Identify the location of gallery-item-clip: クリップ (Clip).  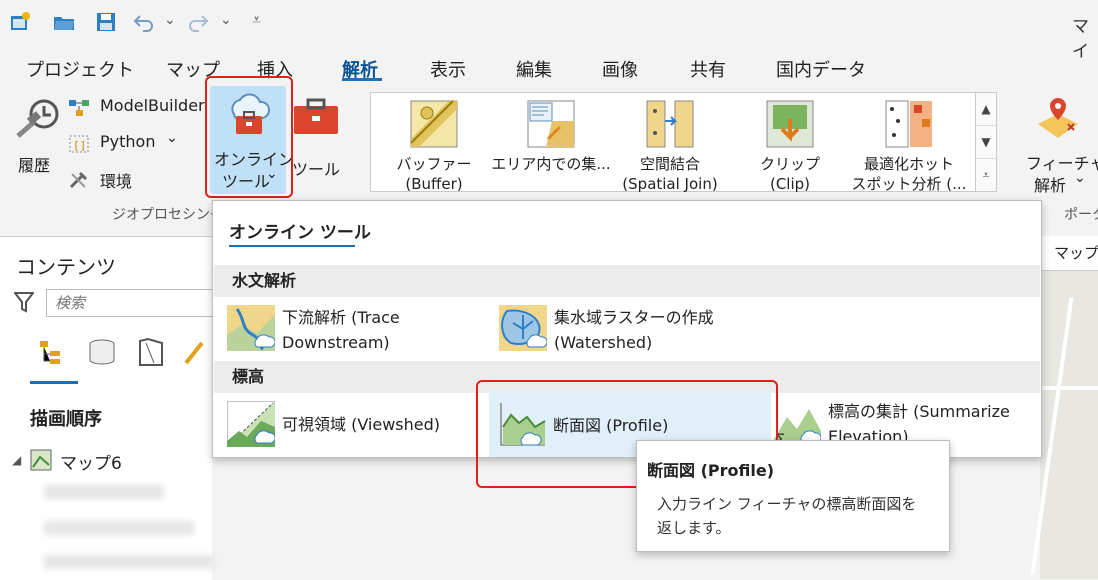
(790, 146).